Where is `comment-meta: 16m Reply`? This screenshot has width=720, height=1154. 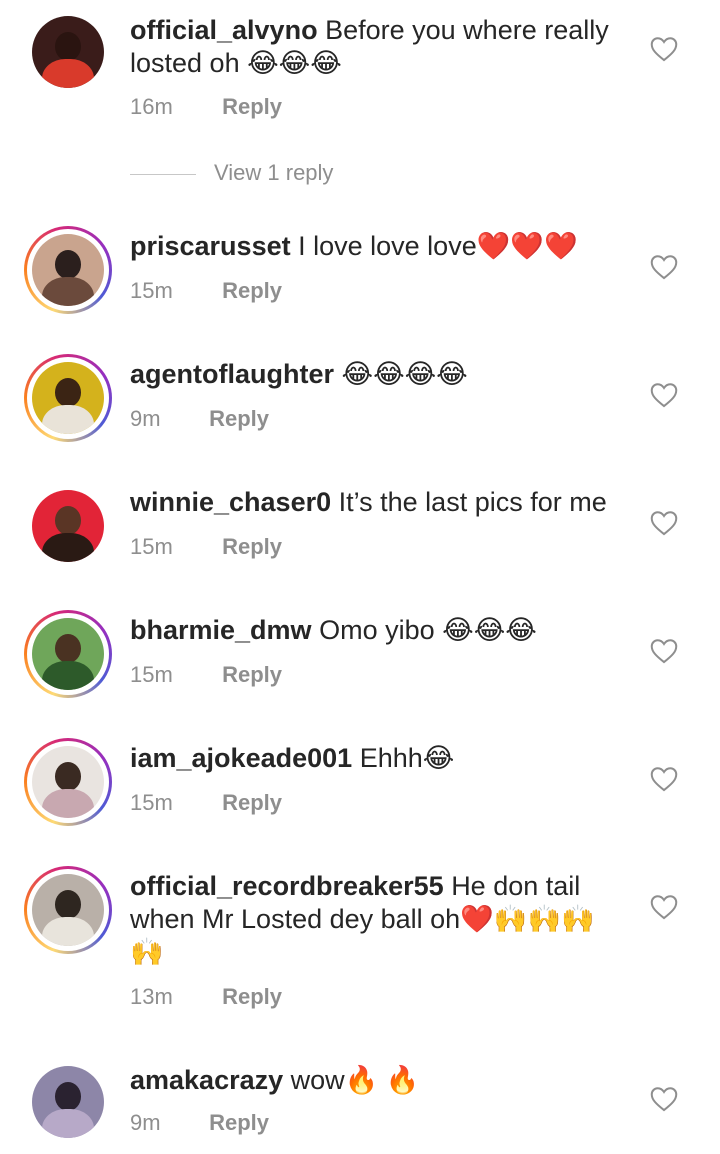 comment-meta: 16m Reply is located at coordinates (206, 107).